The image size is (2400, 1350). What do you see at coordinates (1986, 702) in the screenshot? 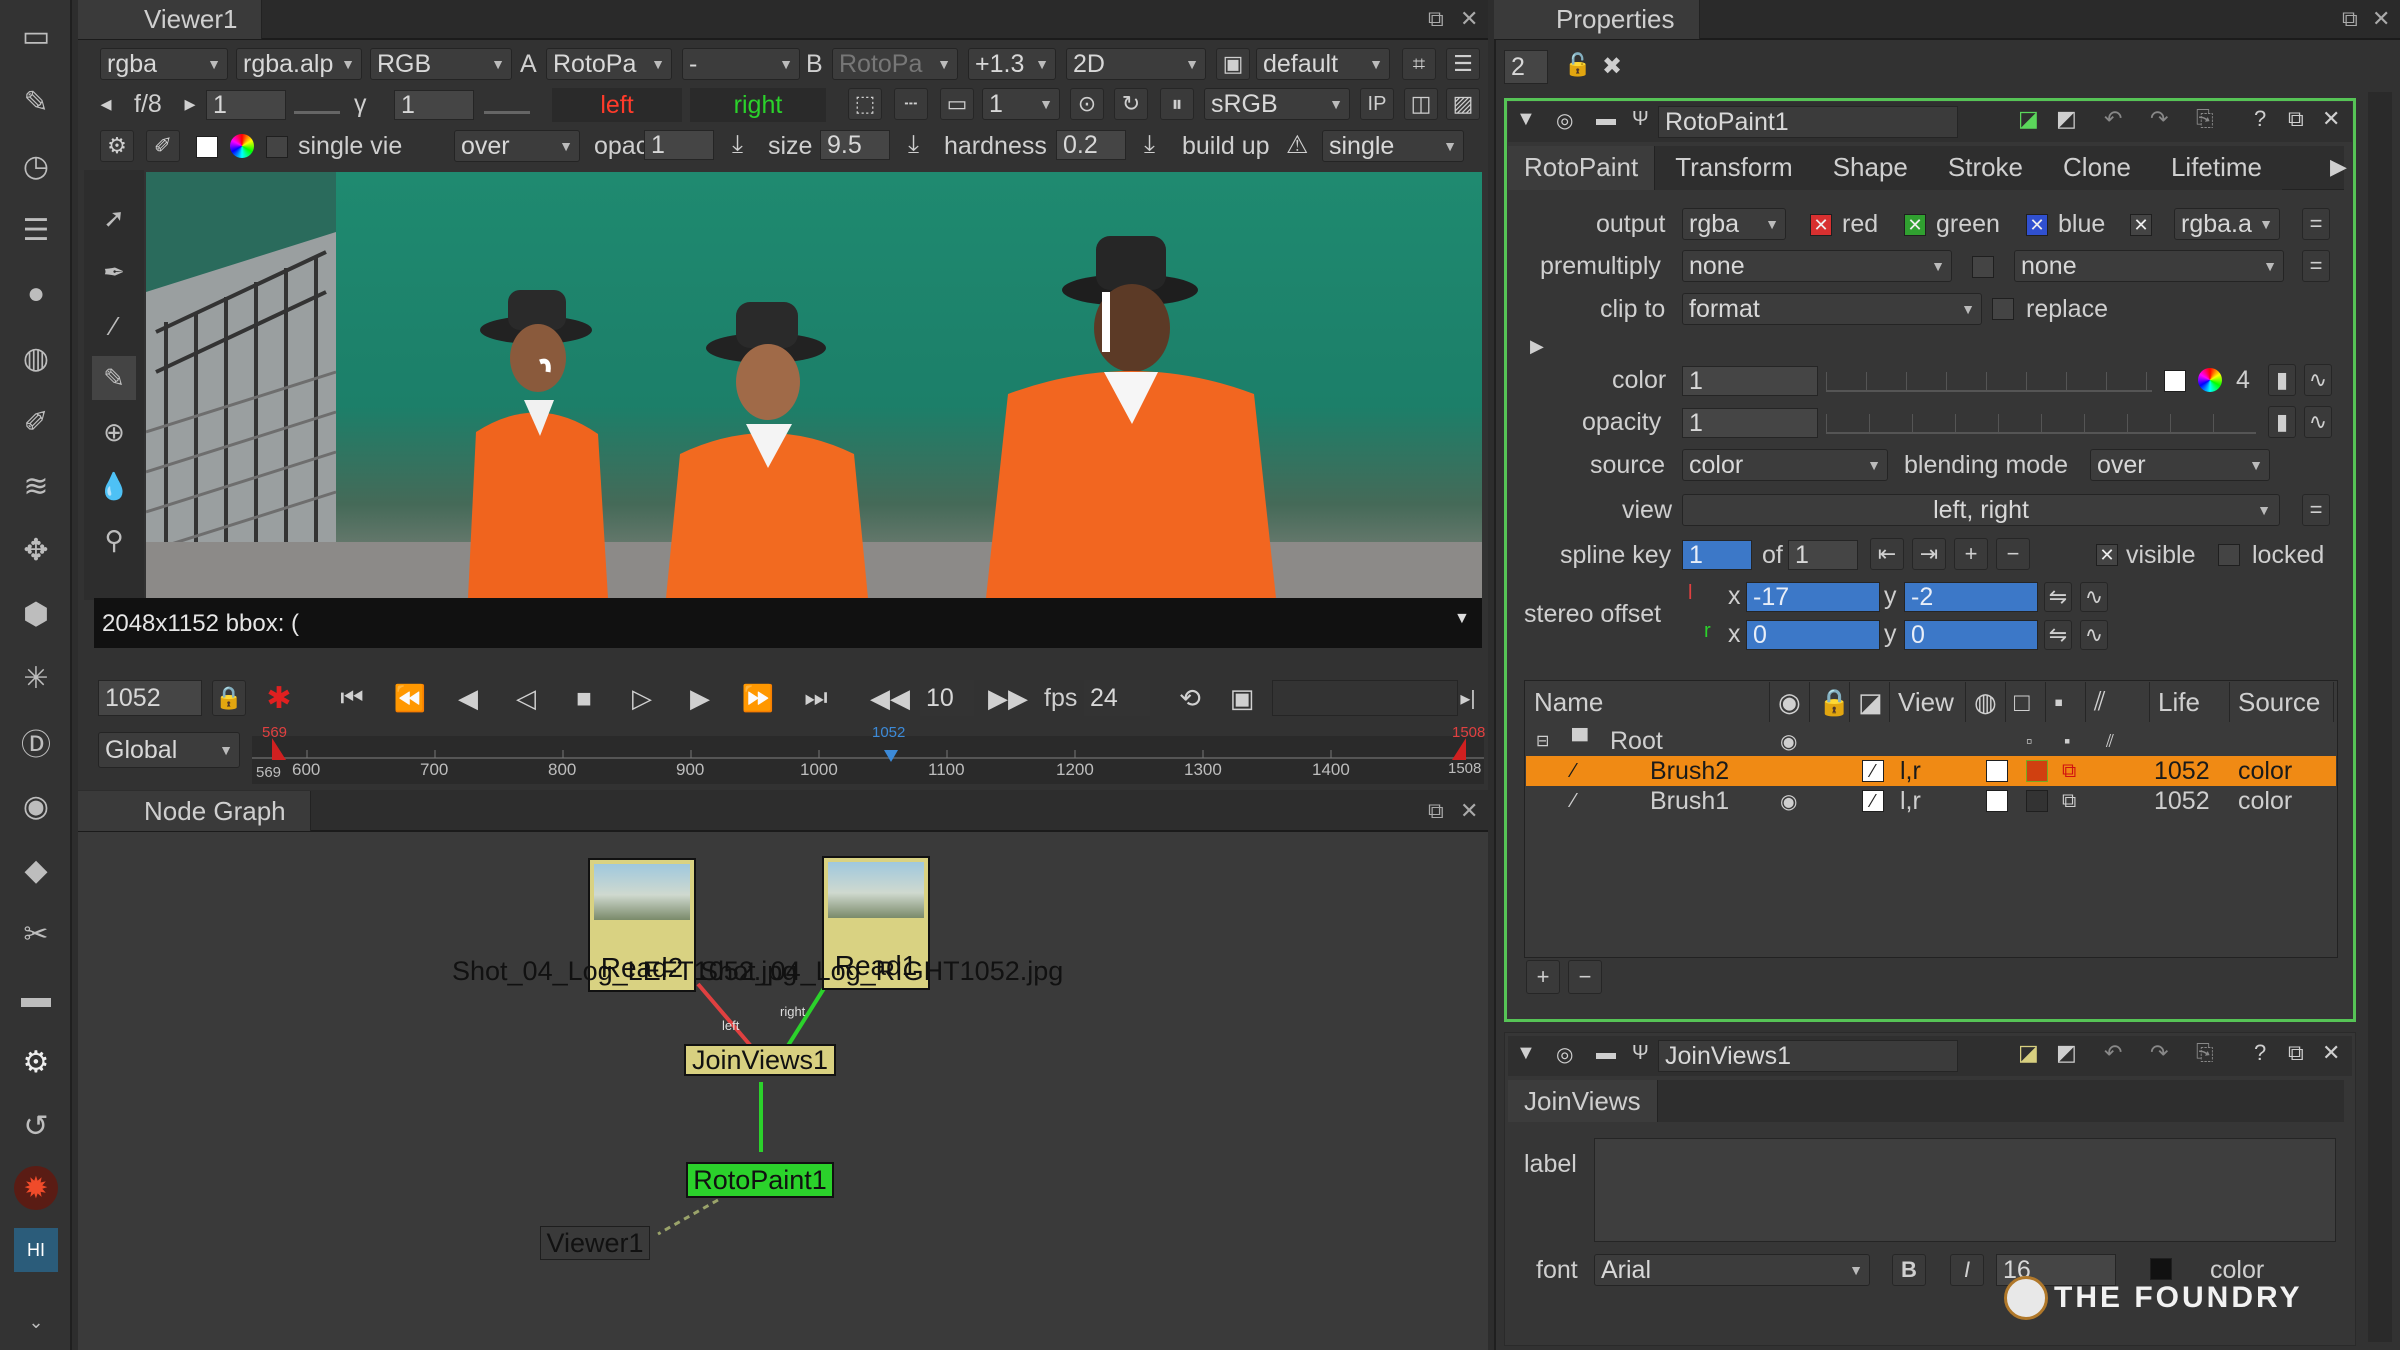
I see `col-color-icon: ◍` at bounding box center [1986, 702].